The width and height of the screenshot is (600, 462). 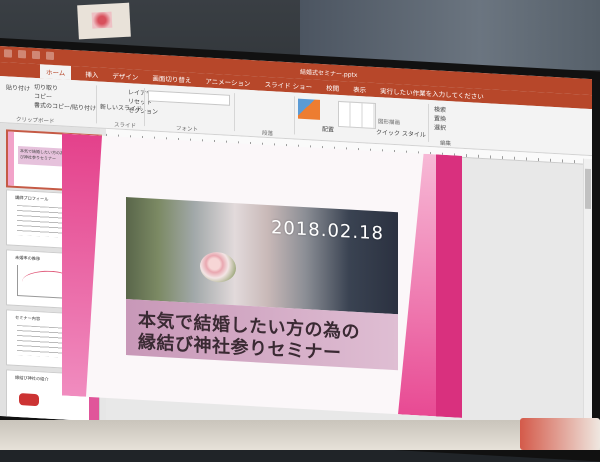 I want to click on tab-insert: 挿入, so click(x=91, y=74).